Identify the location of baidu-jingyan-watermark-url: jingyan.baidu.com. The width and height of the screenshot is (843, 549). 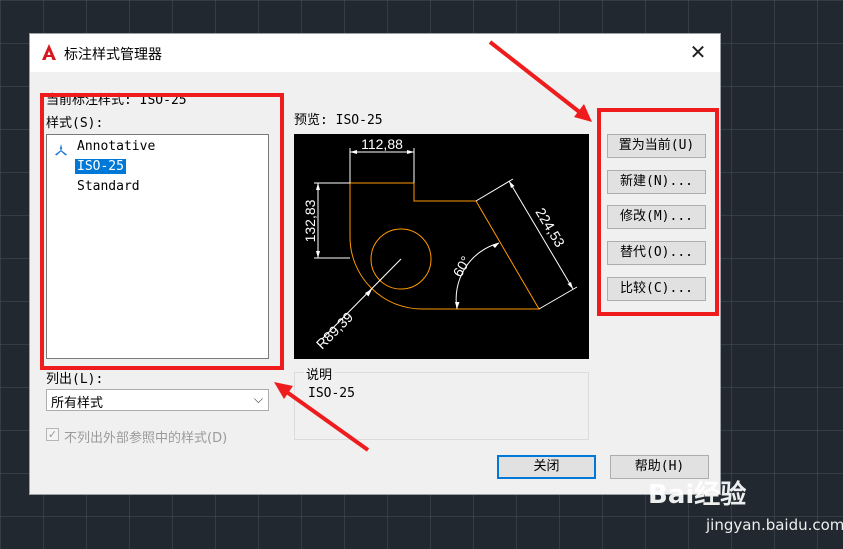
(774, 525).